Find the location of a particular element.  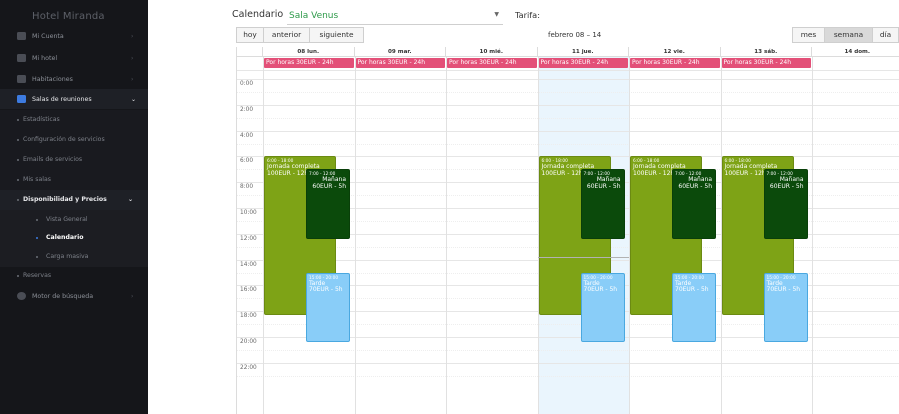

sidebar-item-label: Reservas is located at coordinates (37, 275).